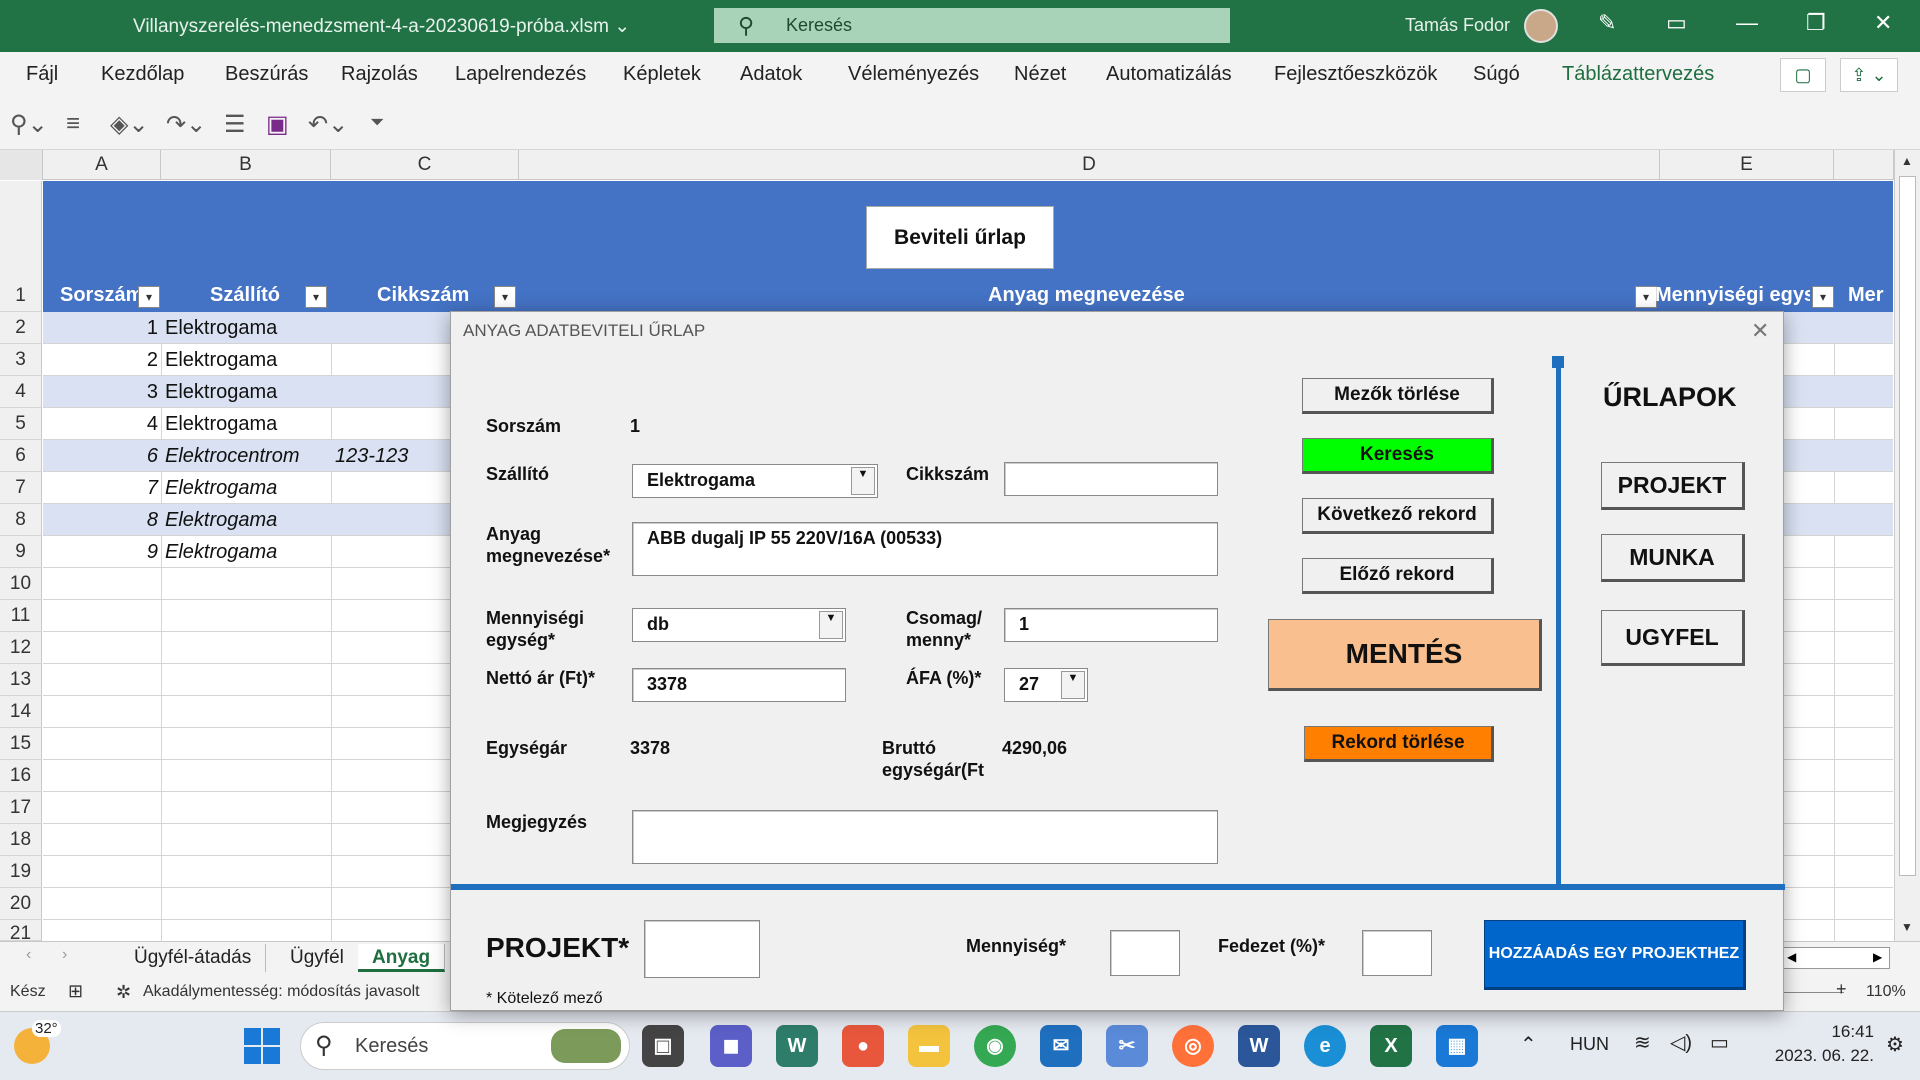 Image resolution: width=1920 pixels, height=1080 pixels. I want to click on row-header: 11, so click(21, 616).